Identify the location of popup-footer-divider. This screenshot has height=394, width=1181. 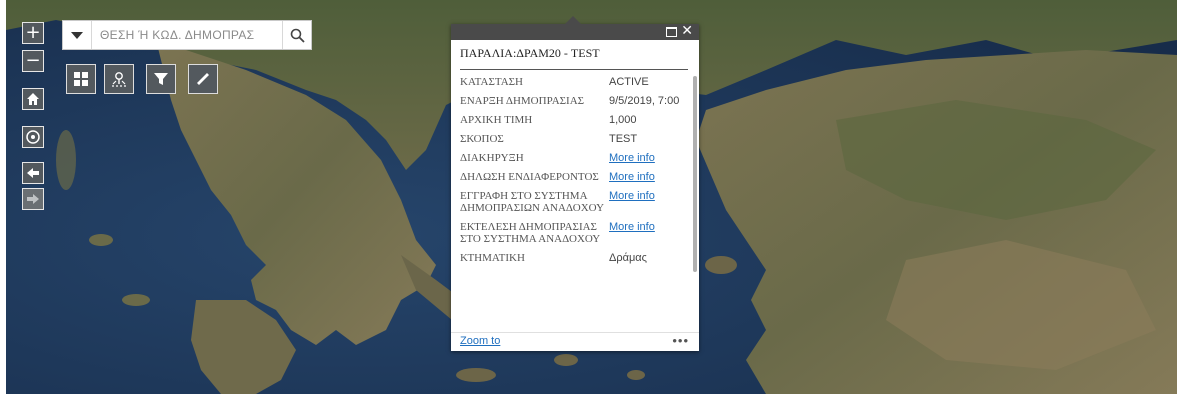
(575, 332).